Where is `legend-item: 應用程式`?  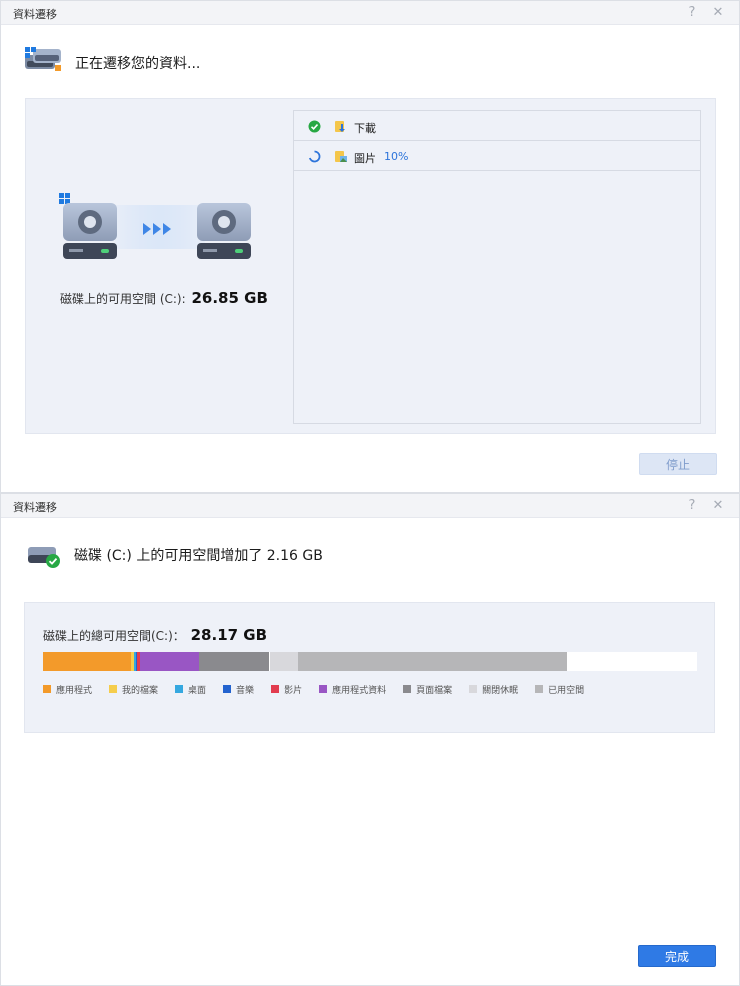
legend-item: 應用程式 is located at coordinates (67, 689).